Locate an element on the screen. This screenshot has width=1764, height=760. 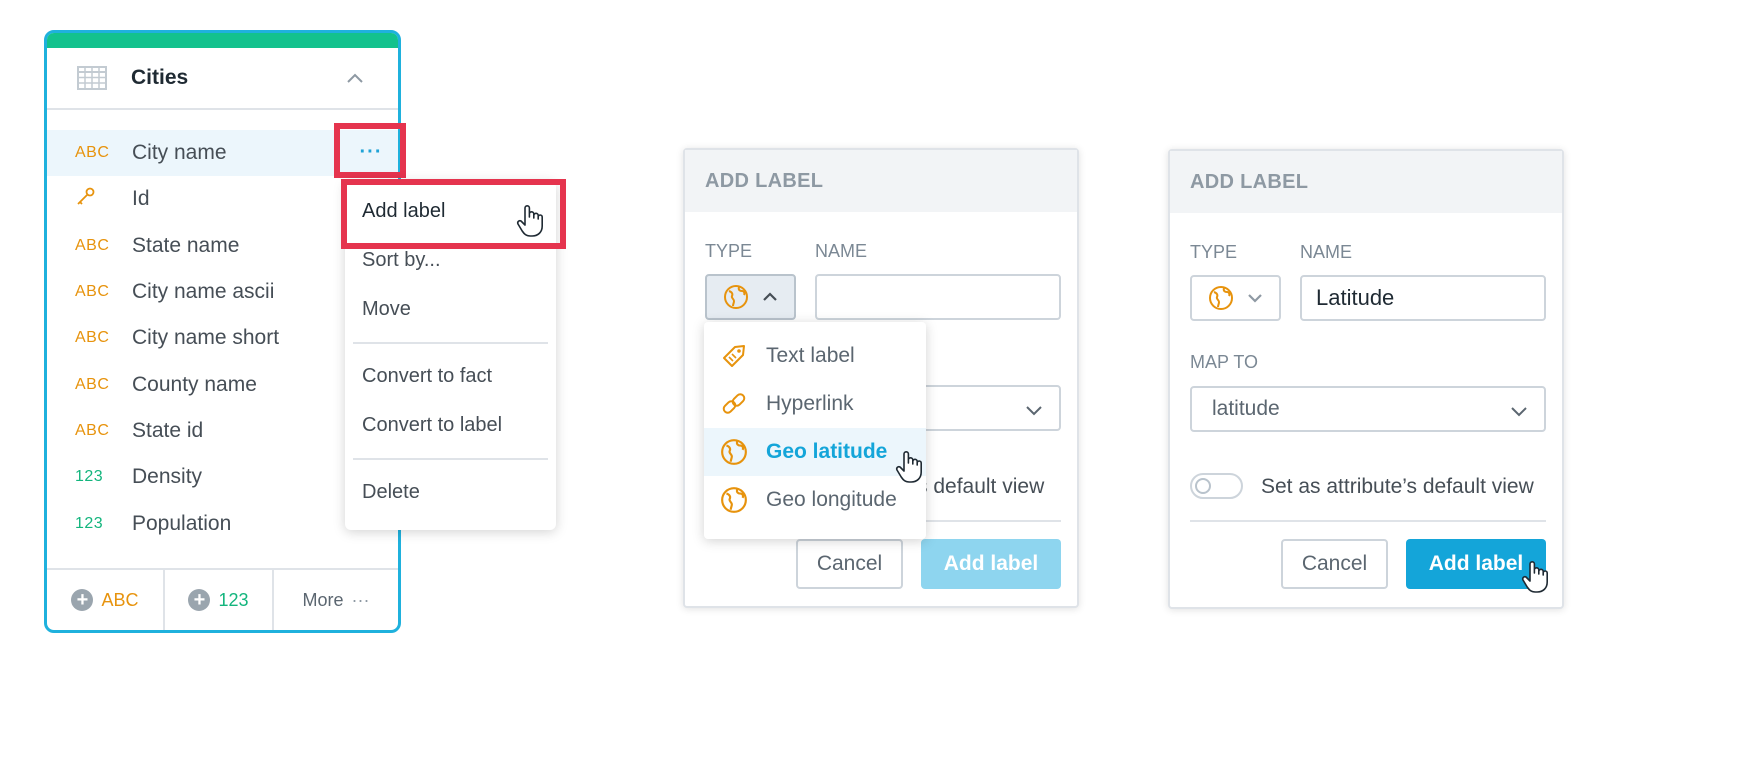
default-view-toggle is located at coordinates (1216, 486).